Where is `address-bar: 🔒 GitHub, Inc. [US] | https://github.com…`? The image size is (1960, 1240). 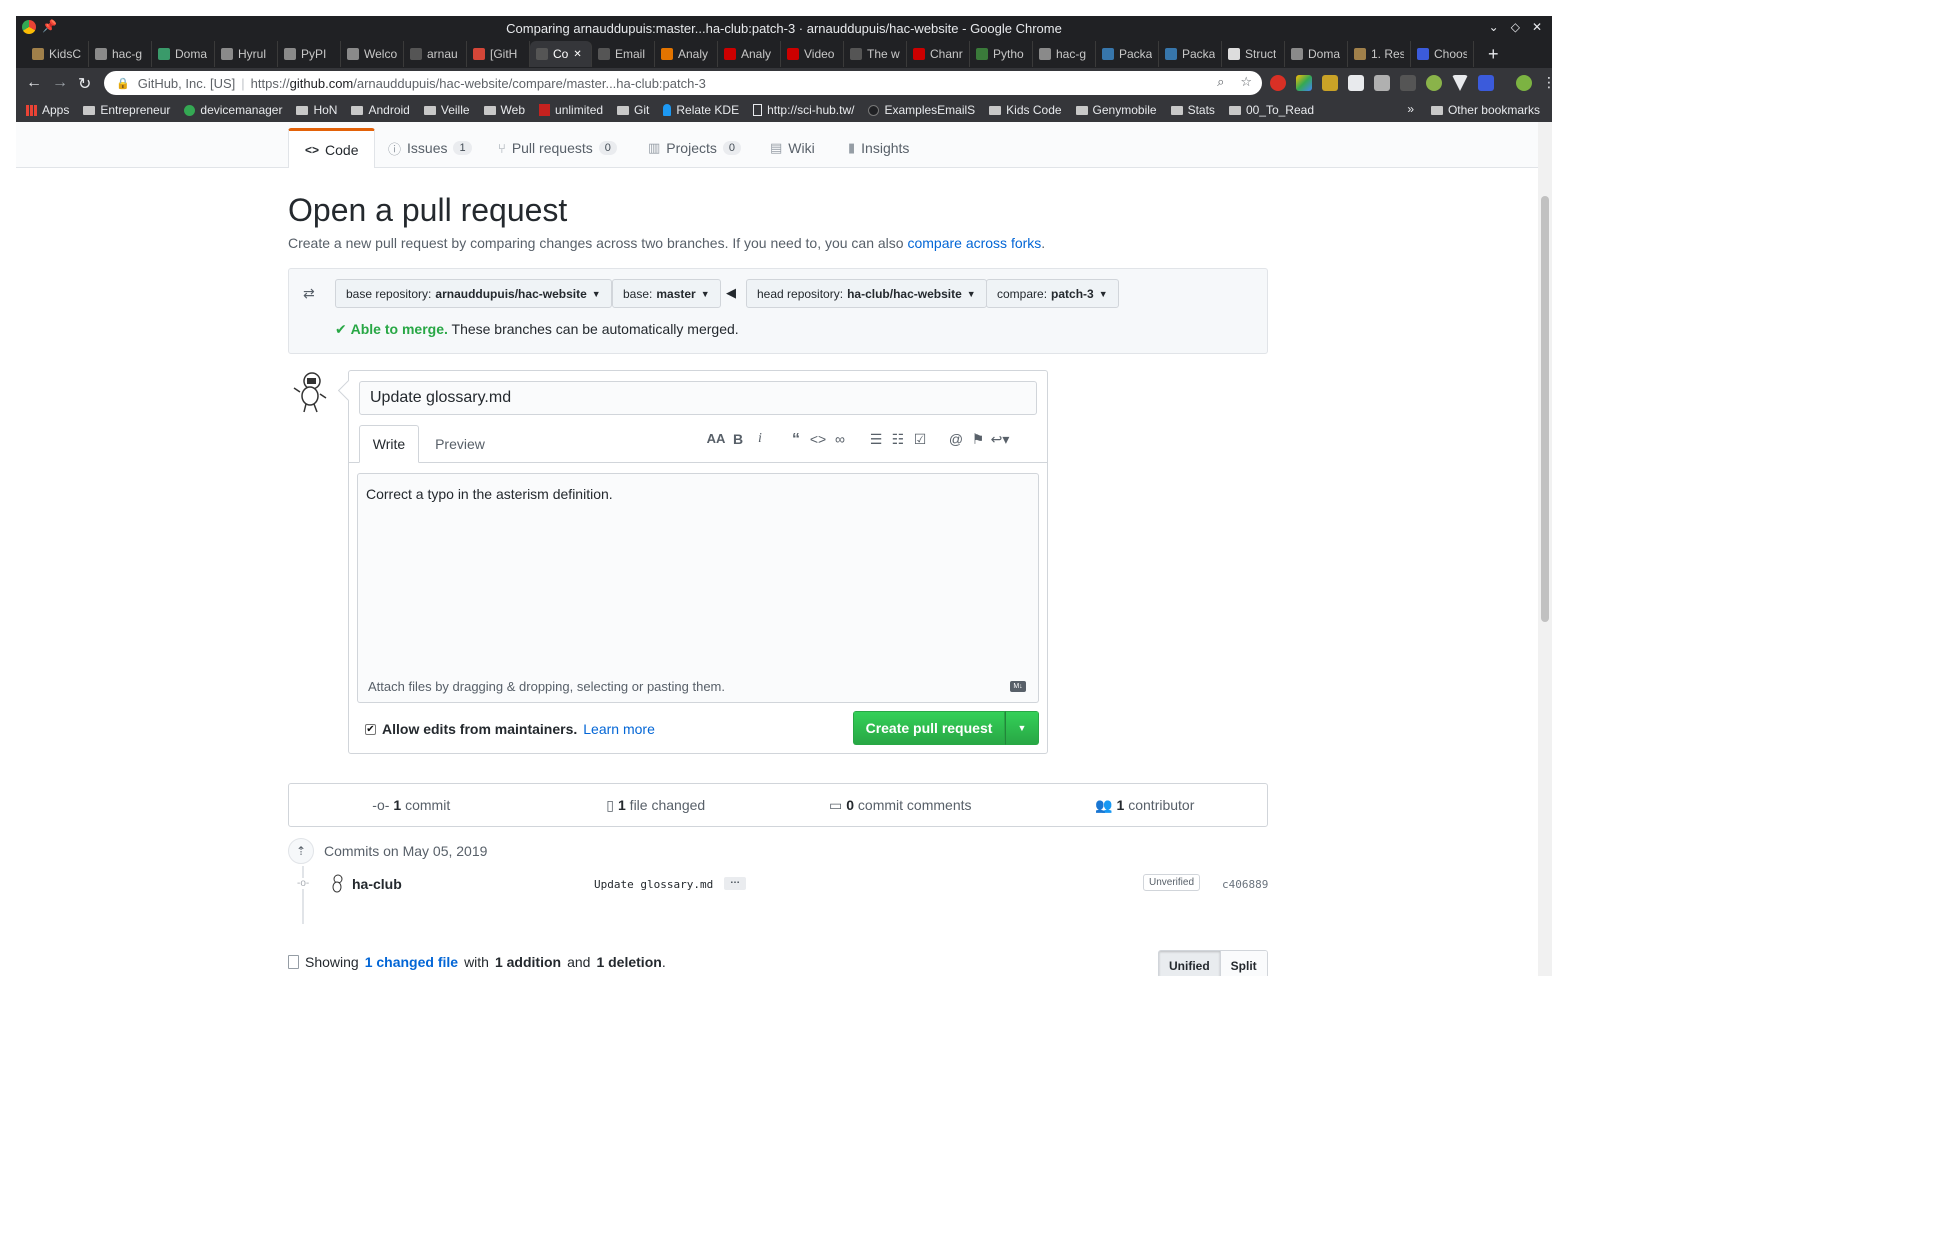
address-bar: 🔒 GitHub, Inc. [US] | https://github.com… is located at coordinates (683, 83).